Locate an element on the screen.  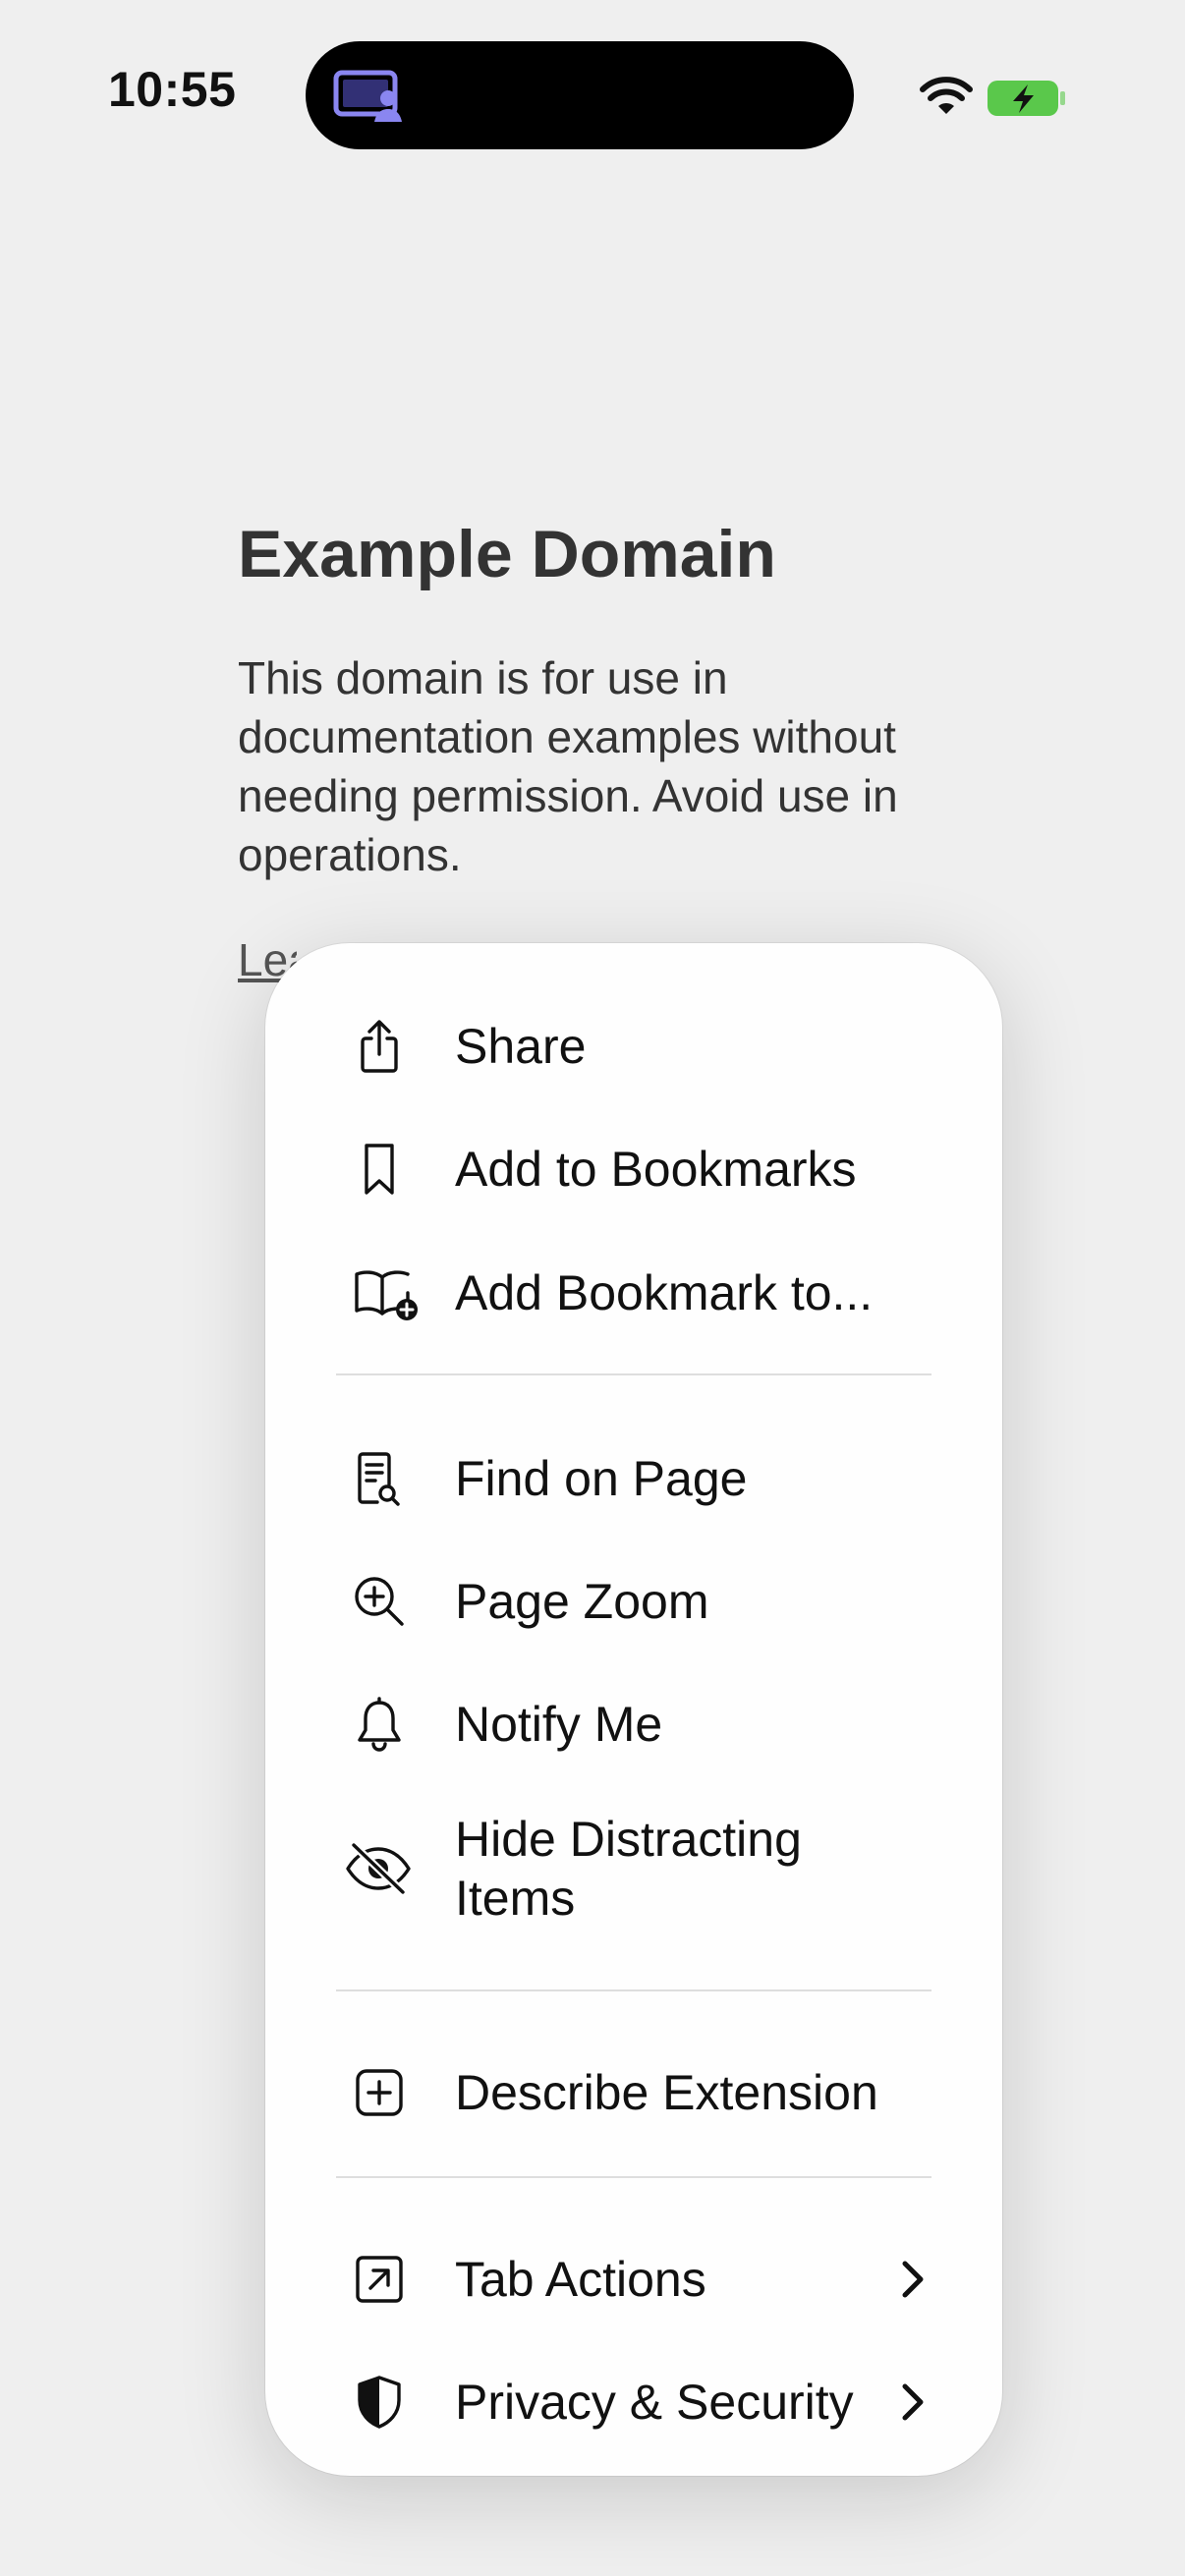
bookmark-icon is located at coordinates (380, 1169).